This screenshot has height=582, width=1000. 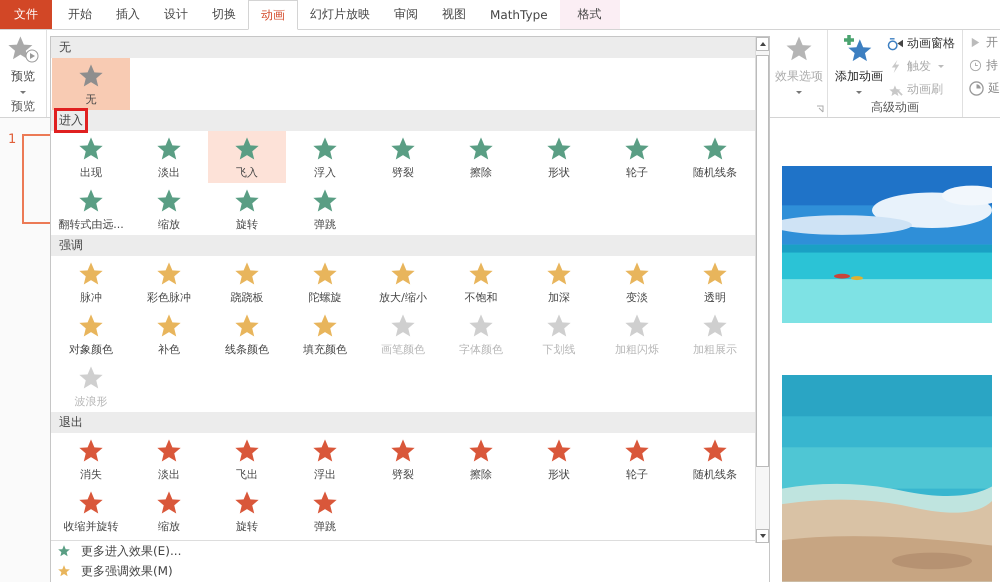 What do you see at coordinates (325, 334) in the screenshot?
I see `animation-effect: 填充颜色` at bounding box center [325, 334].